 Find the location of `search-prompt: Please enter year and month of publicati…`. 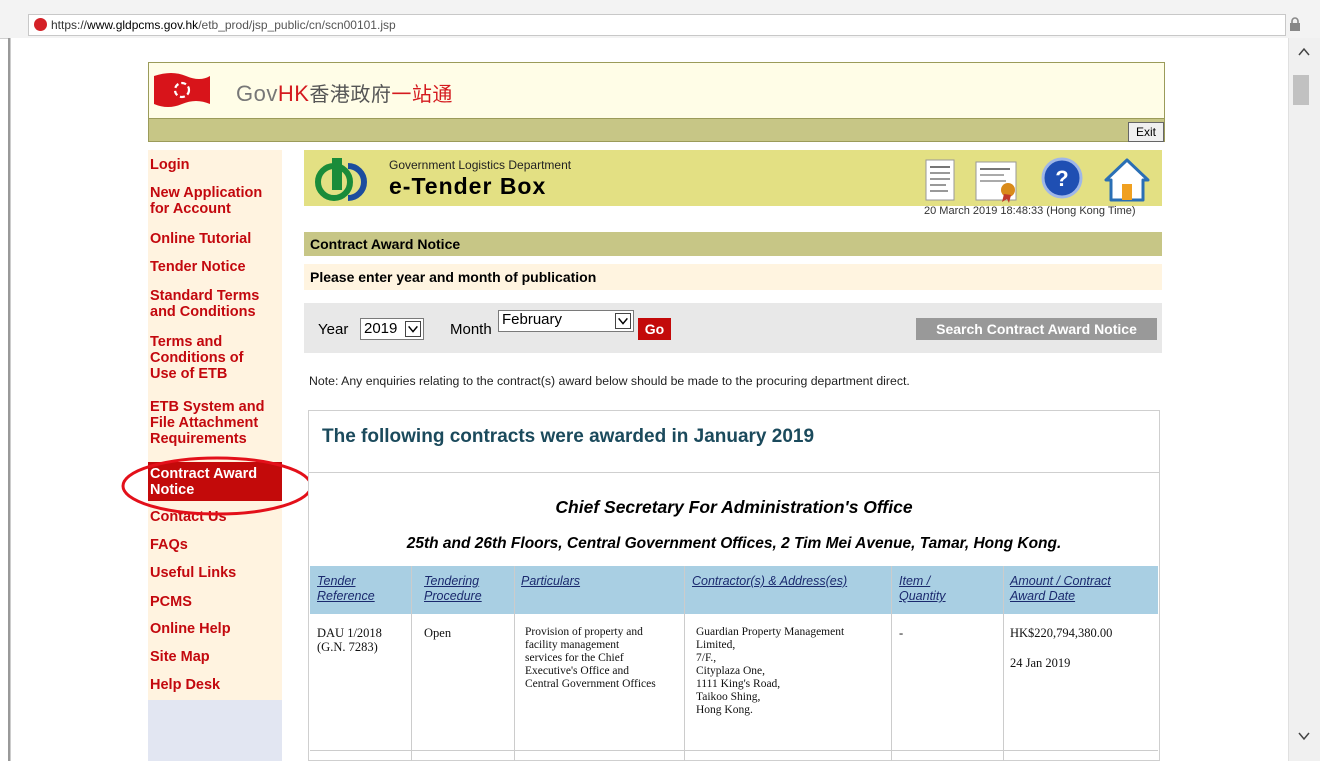

search-prompt: Please enter year and month of publicati… is located at coordinates (733, 277).